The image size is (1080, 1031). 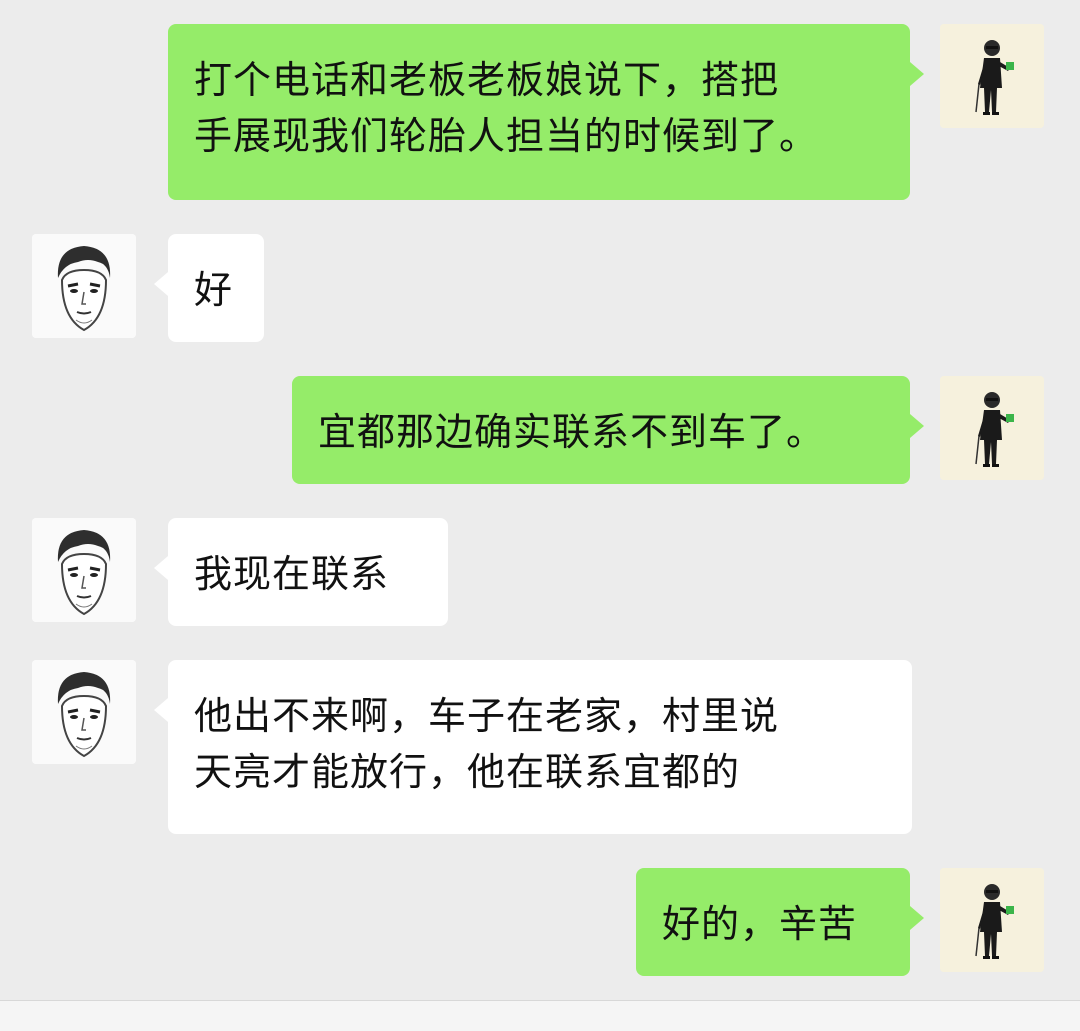 What do you see at coordinates (292, 574) in the screenshot?
I see `message-text-line: 我现在联系` at bounding box center [292, 574].